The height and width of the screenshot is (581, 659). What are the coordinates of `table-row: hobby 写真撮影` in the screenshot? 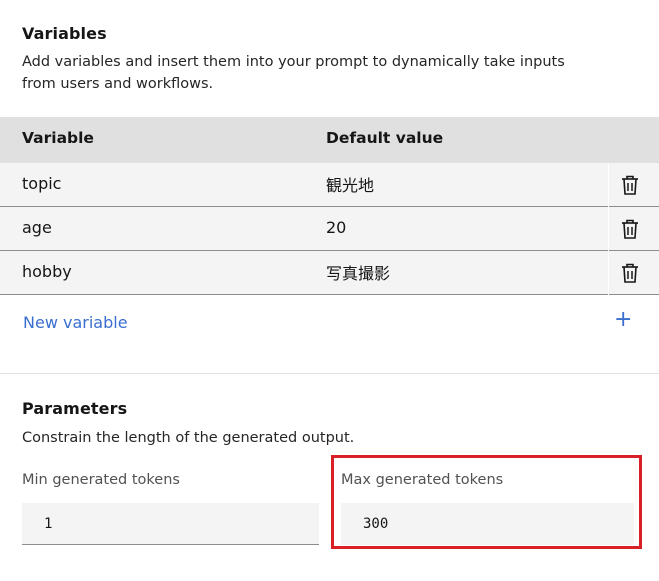 It's located at (329, 273).